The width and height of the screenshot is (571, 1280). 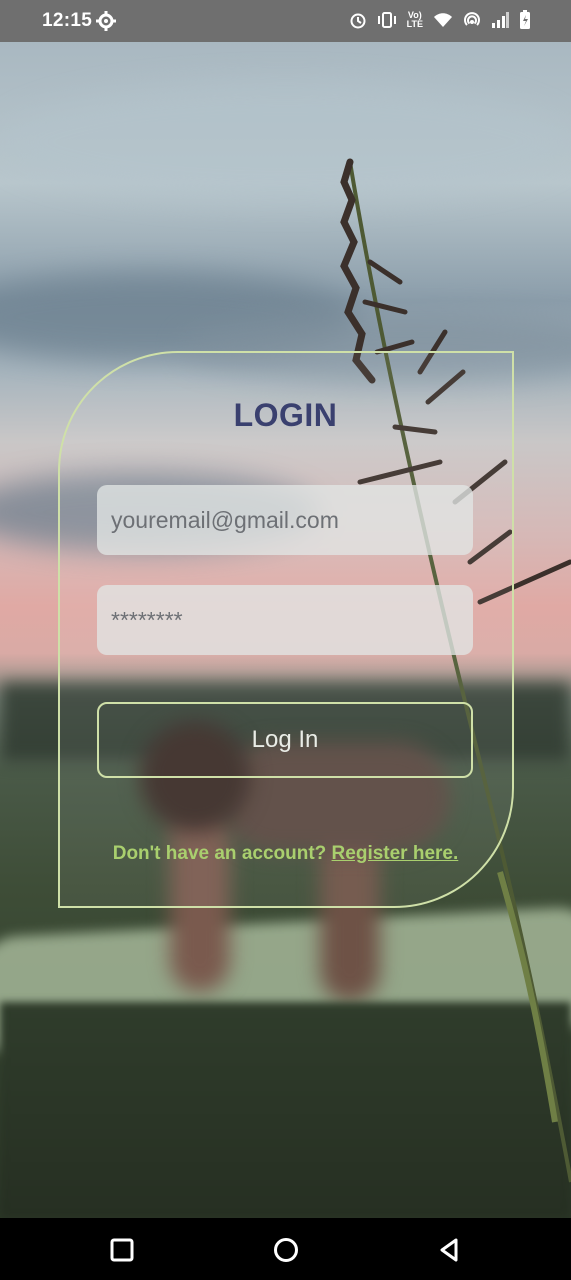 I want to click on register-prompt: Don't have an account? Register here., so click(x=285, y=854).